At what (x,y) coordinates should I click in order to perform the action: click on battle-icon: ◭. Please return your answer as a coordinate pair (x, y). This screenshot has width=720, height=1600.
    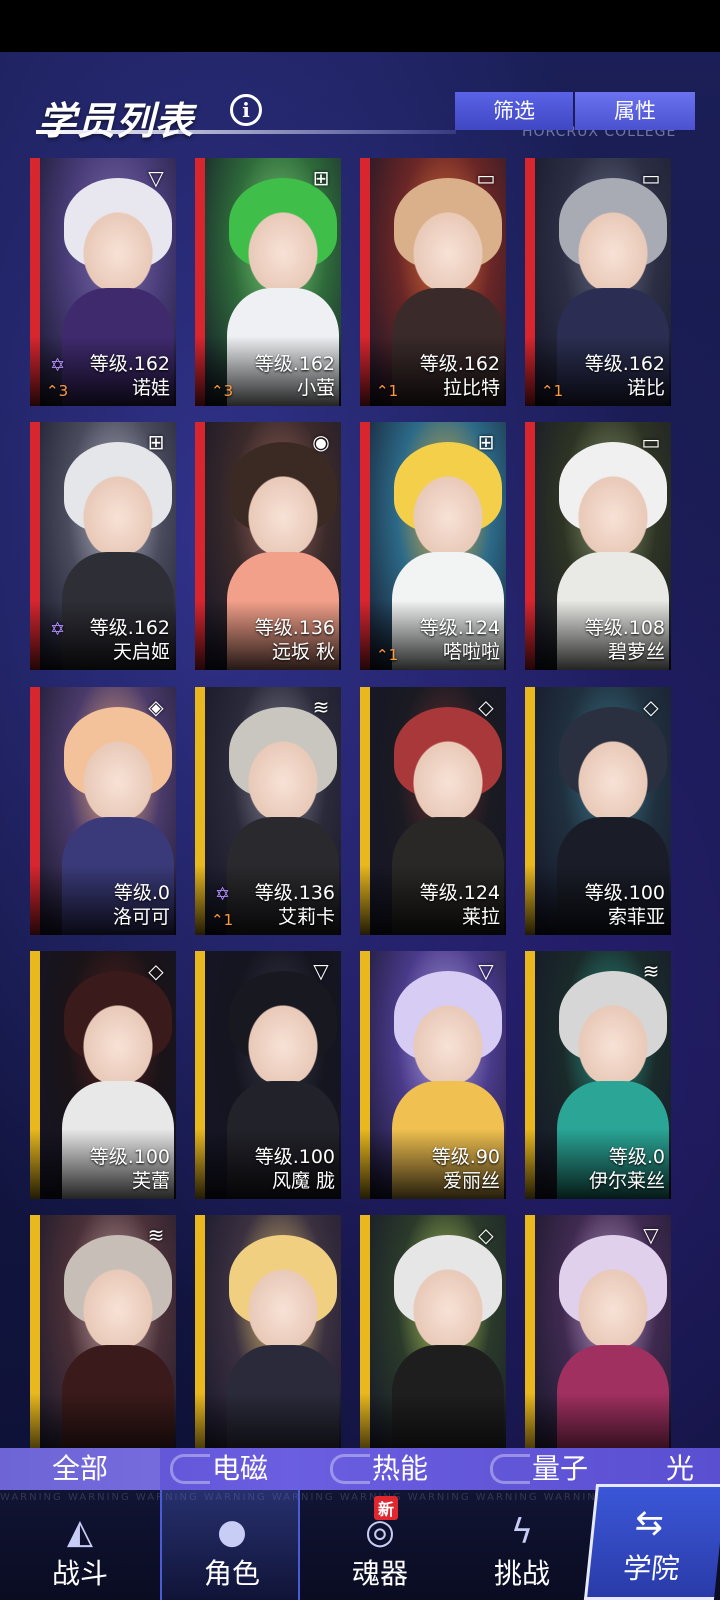
    Looking at the image, I should click on (80, 1532).